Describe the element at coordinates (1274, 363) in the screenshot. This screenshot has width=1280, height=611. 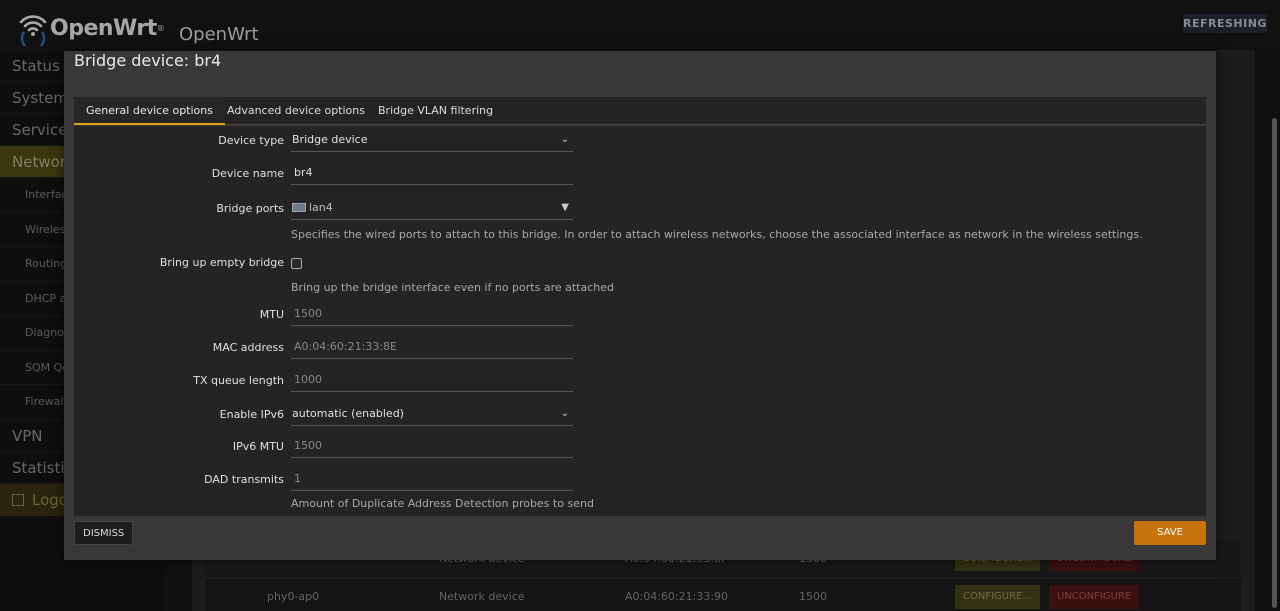
I see `page-scrollbar` at that location.